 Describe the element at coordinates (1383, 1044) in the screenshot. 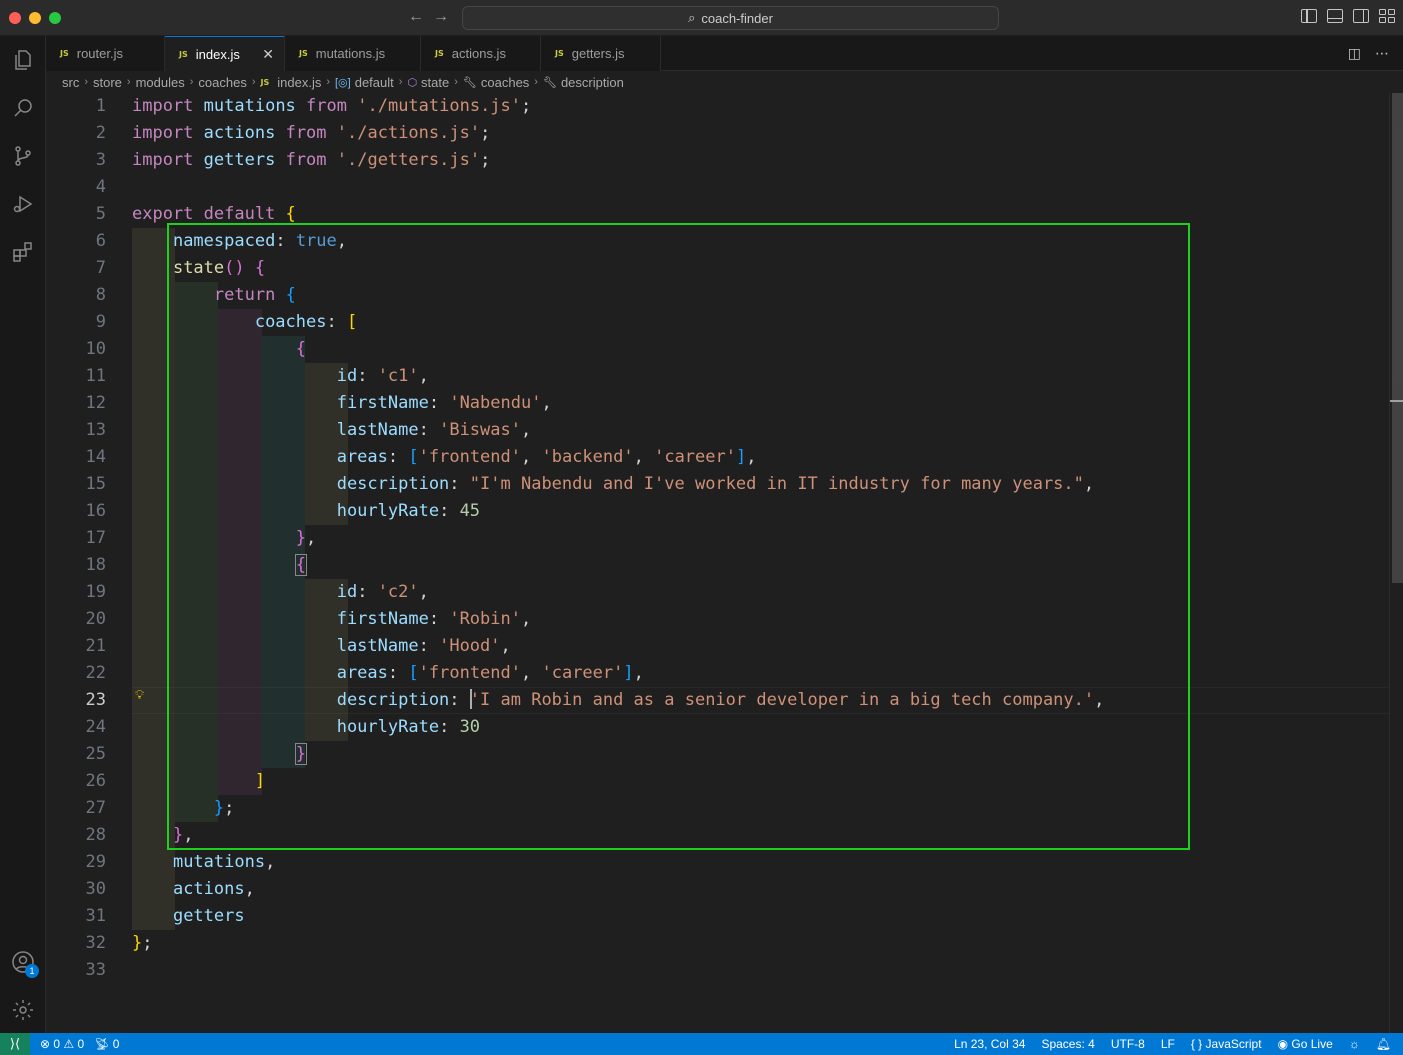

I see `notifications-bell-icon: 🔔︎` at that location.